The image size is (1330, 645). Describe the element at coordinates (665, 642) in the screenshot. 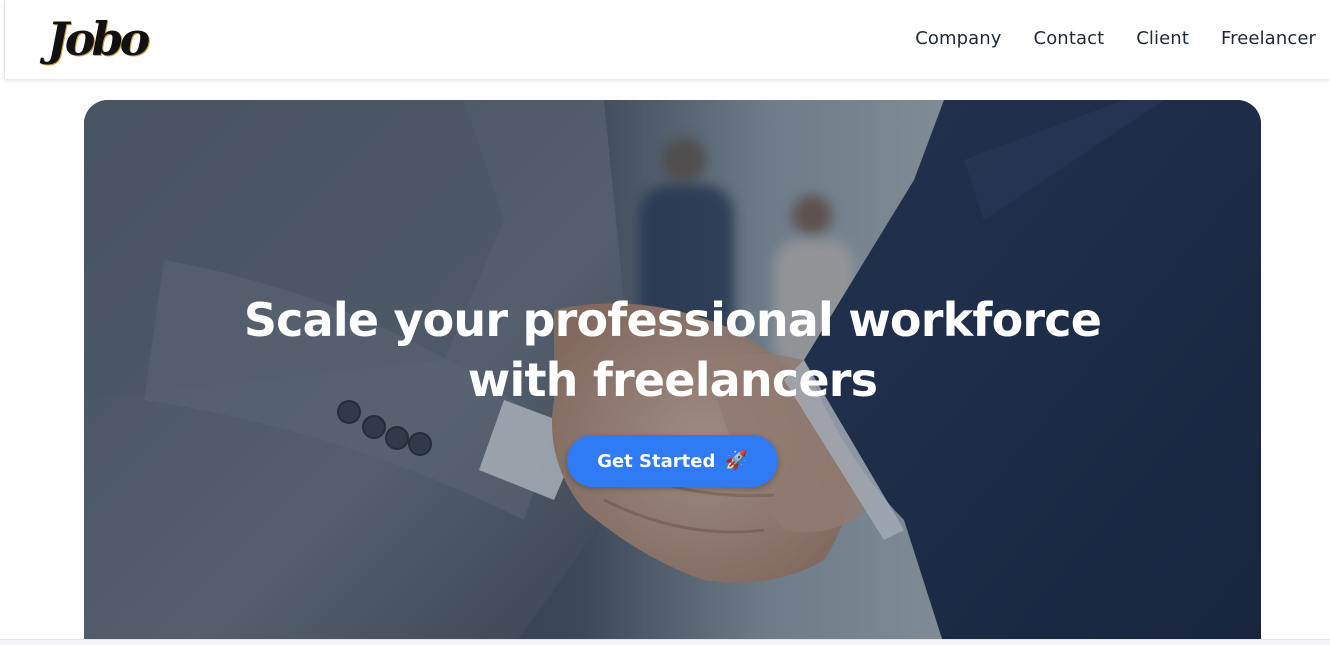

I see `page-divider` at that location.